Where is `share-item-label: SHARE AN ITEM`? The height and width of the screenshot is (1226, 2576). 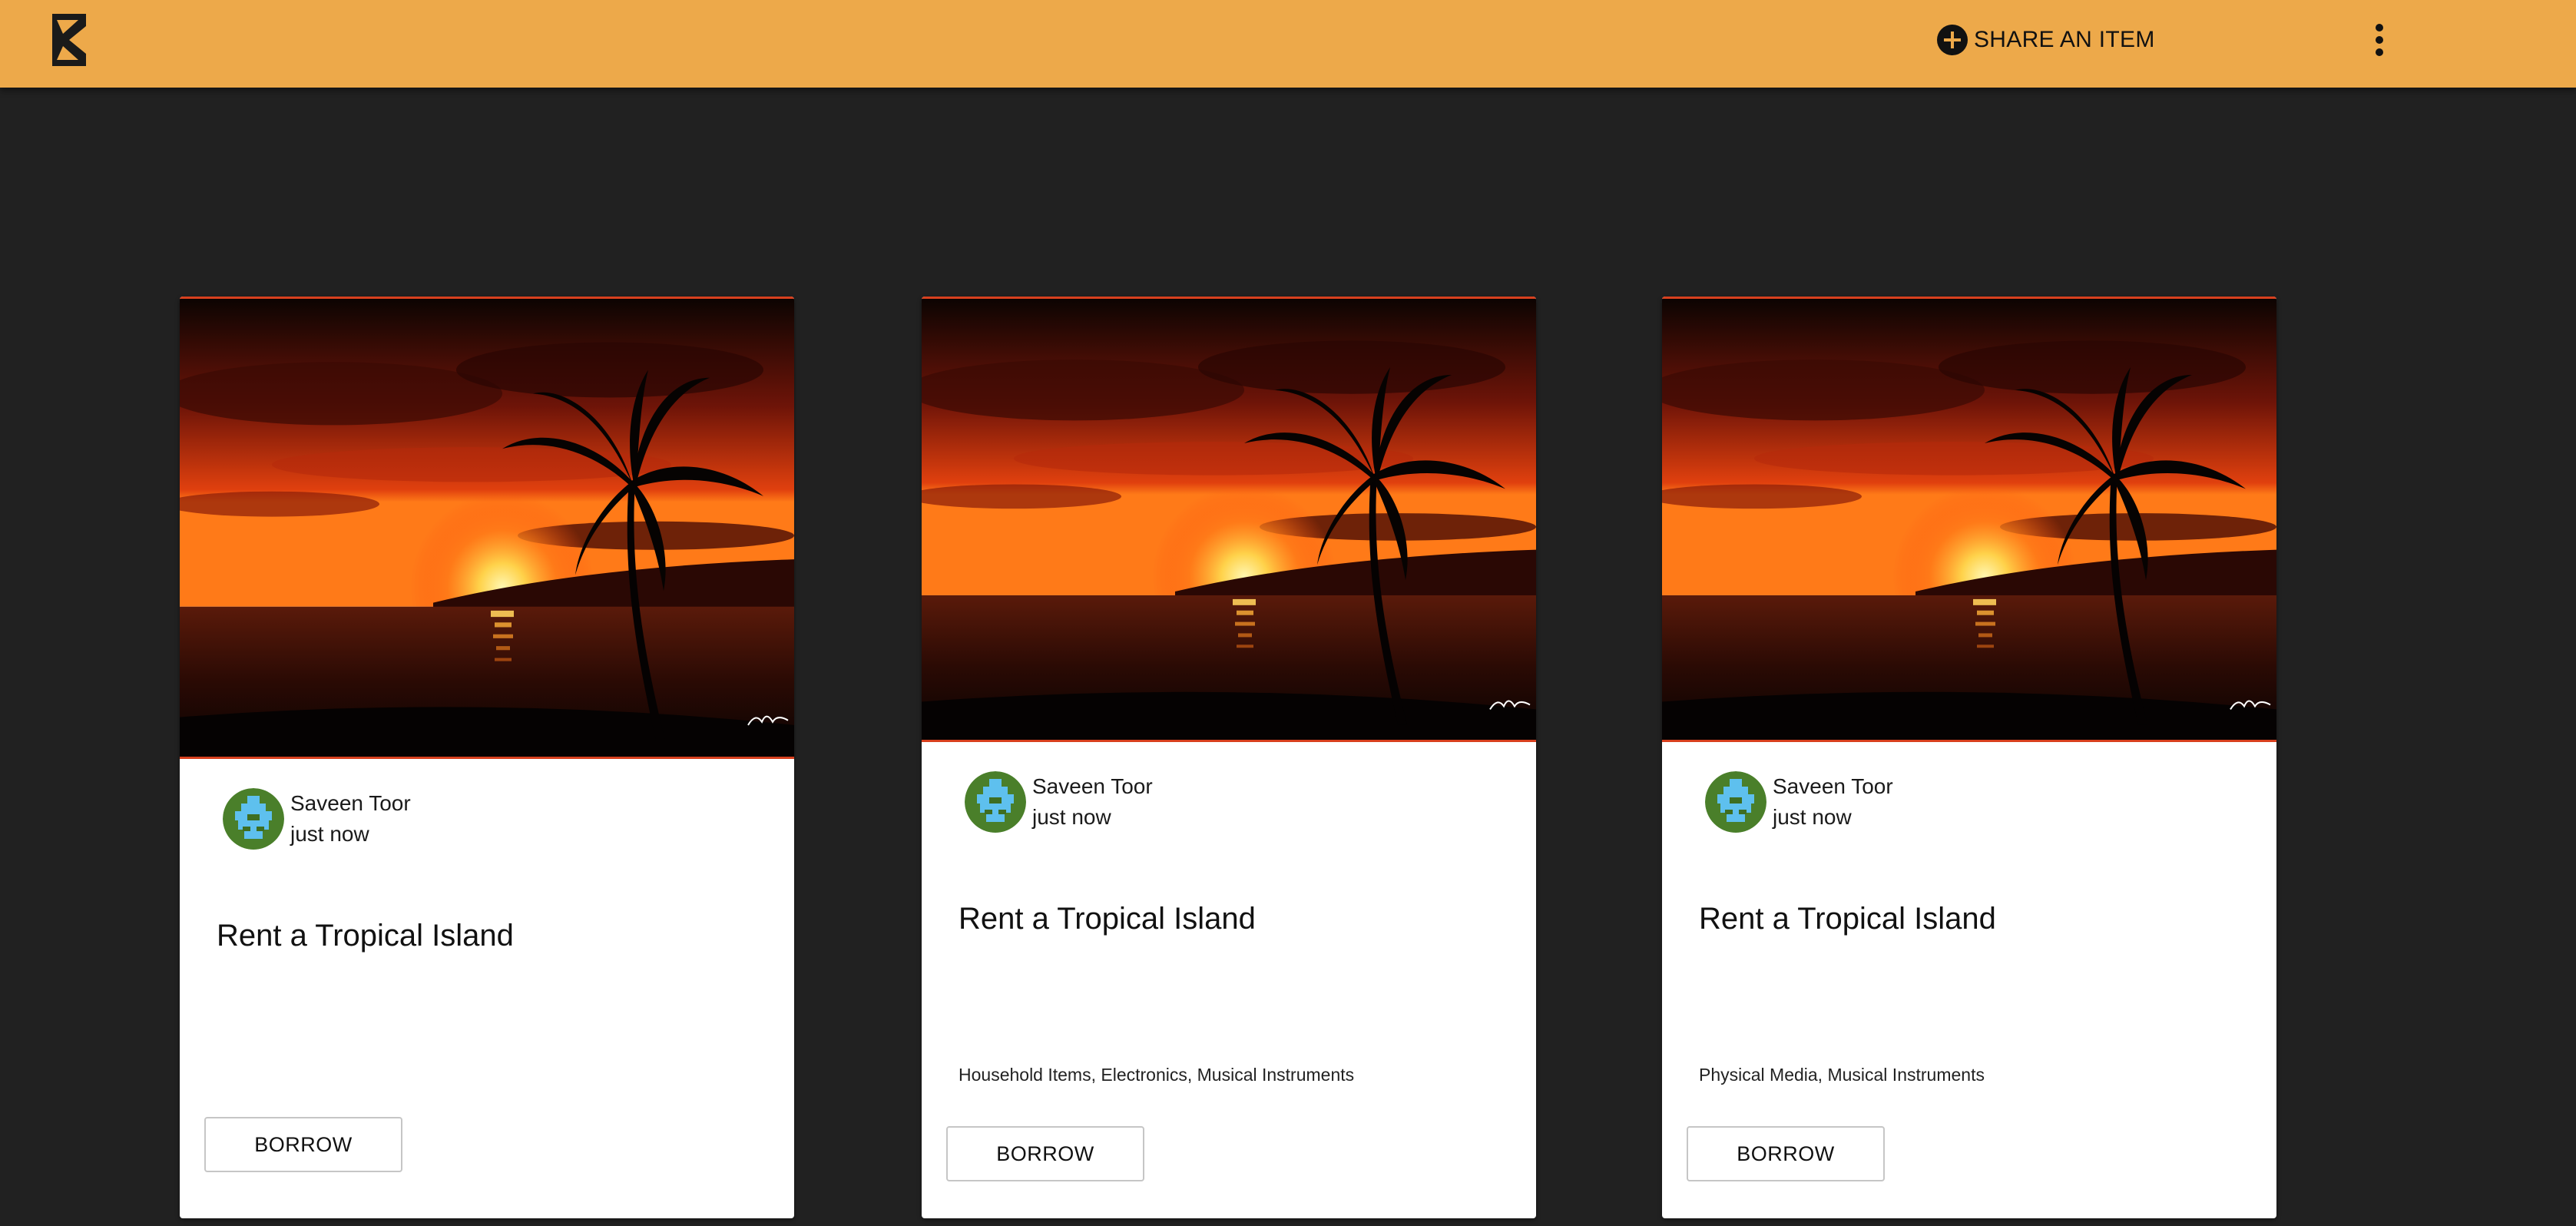
share-item-label: SHARE AN ITEM is located at coordinates (2064, 39).